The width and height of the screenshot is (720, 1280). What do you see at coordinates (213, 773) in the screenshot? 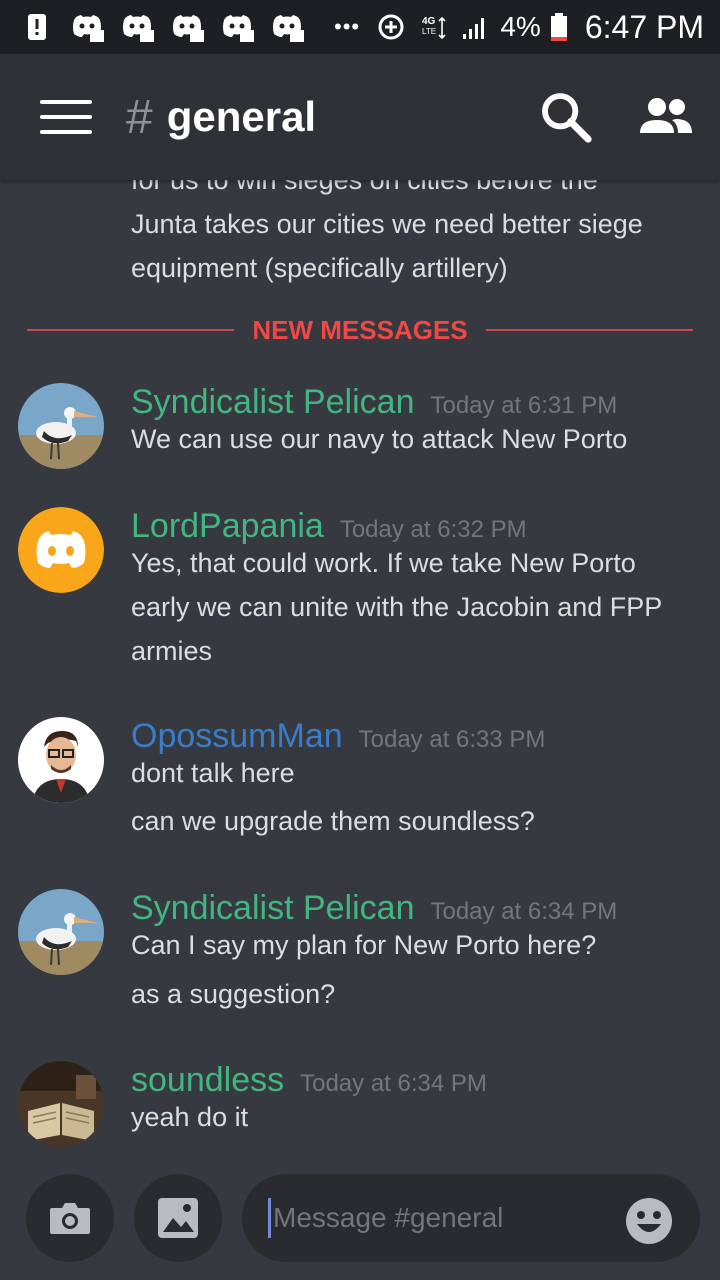
I see `message-line: dont talk here` at bounding box center [213, 773].